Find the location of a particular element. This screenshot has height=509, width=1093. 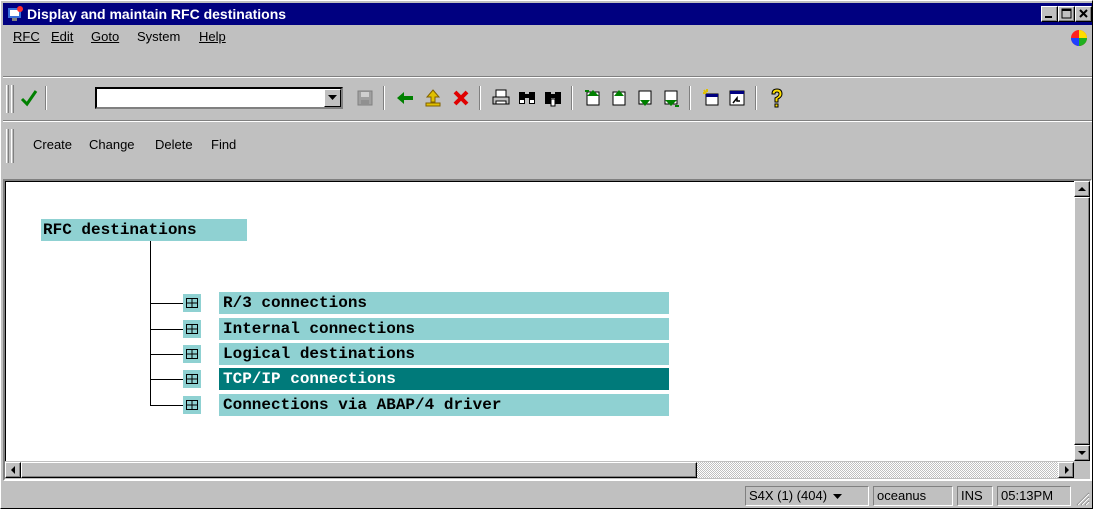

print-icon is located at coordinates (501, 97).